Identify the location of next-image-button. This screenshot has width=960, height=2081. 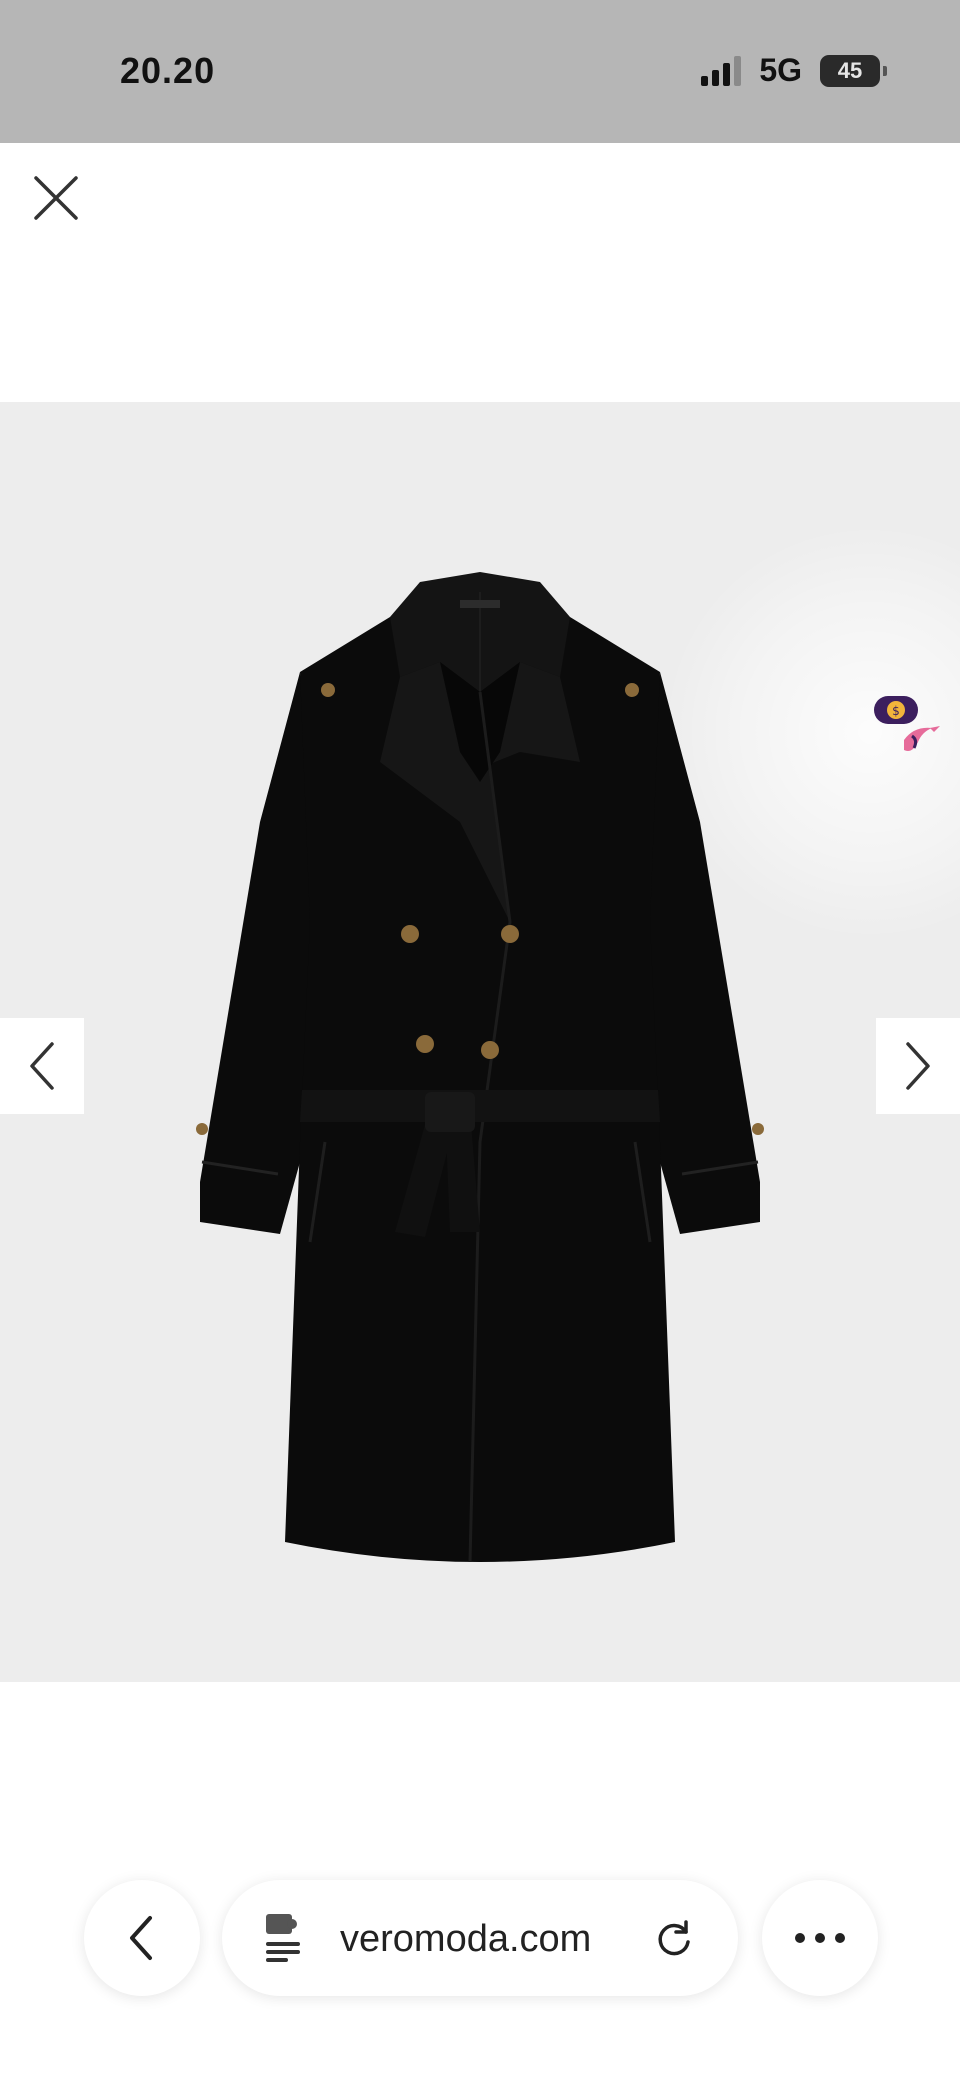
(918, 1066).